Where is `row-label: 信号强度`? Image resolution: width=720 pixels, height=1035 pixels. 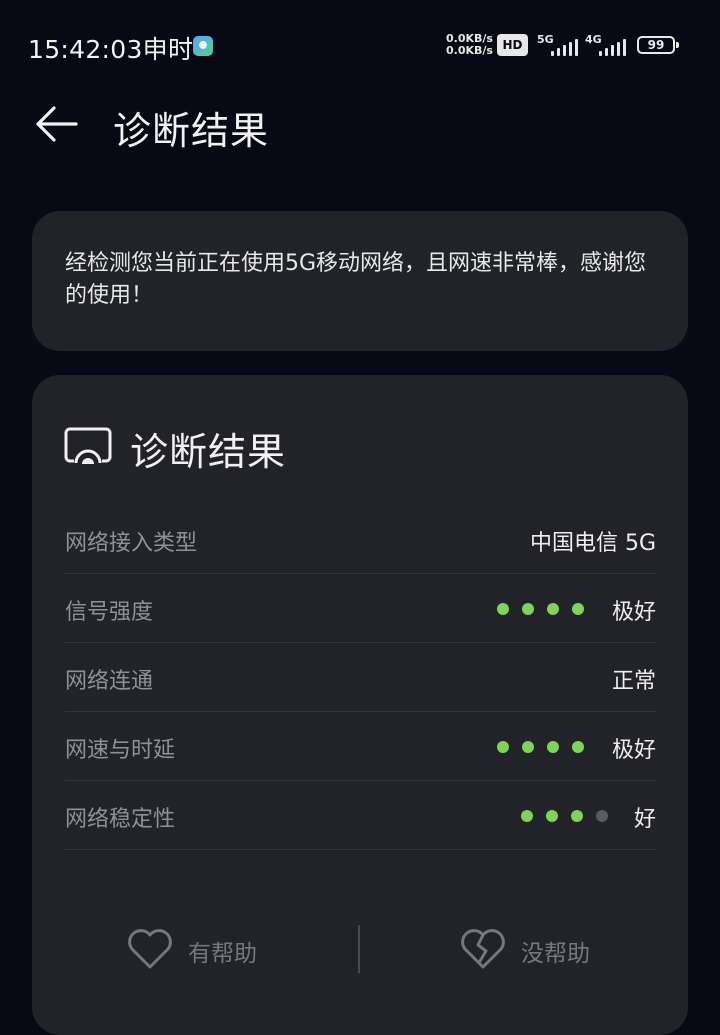 row-label: 信号强度 is located at coordinates (109, 612).